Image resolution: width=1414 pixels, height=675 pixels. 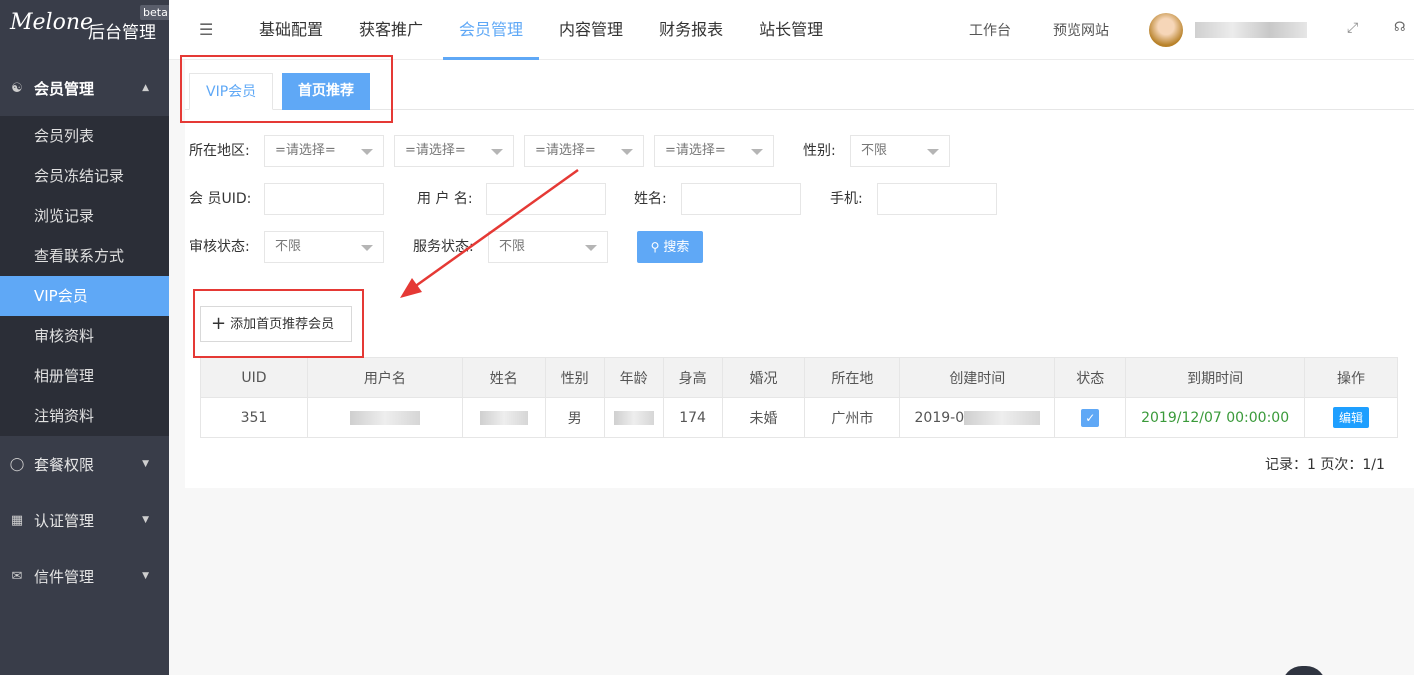 I want to click on logo-script: Melone, so click(x=52, y=22).